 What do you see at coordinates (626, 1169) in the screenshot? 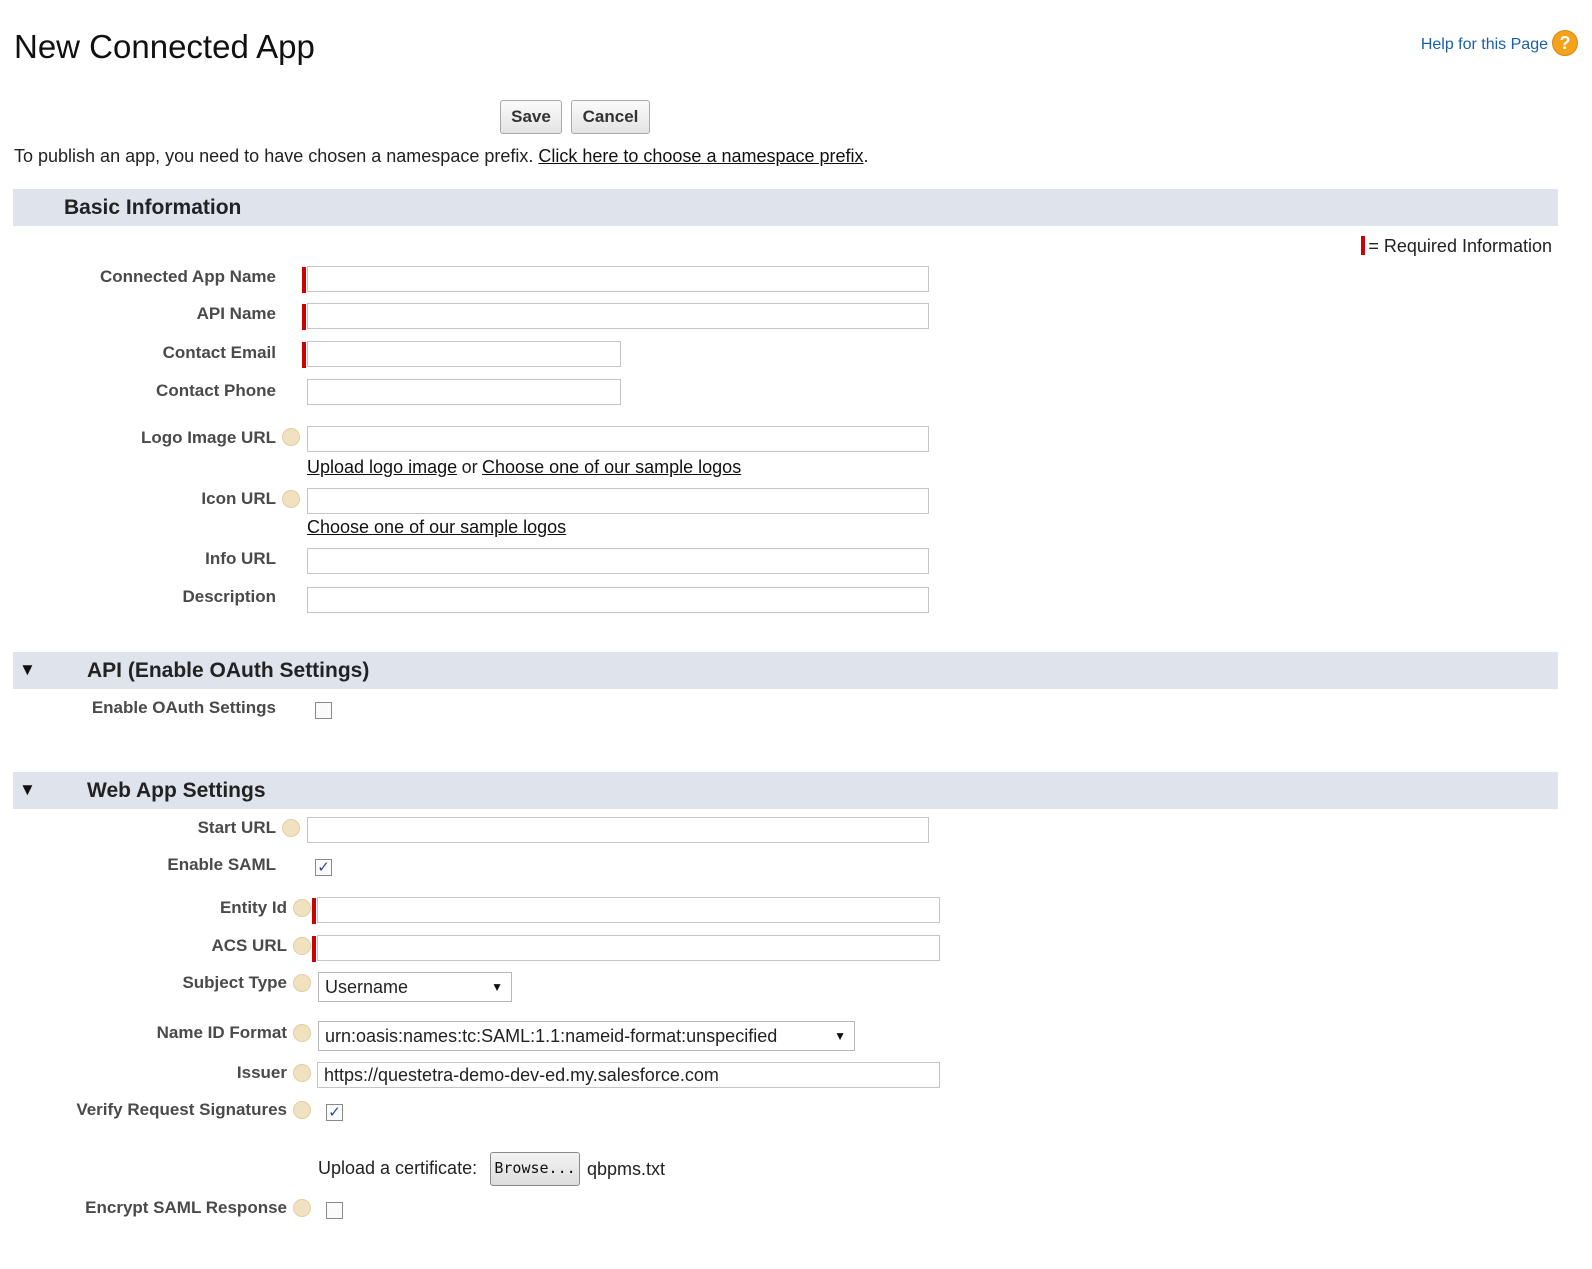
I see `certificate-filename: qbpms.txt` at bounding box center [626, 1169].